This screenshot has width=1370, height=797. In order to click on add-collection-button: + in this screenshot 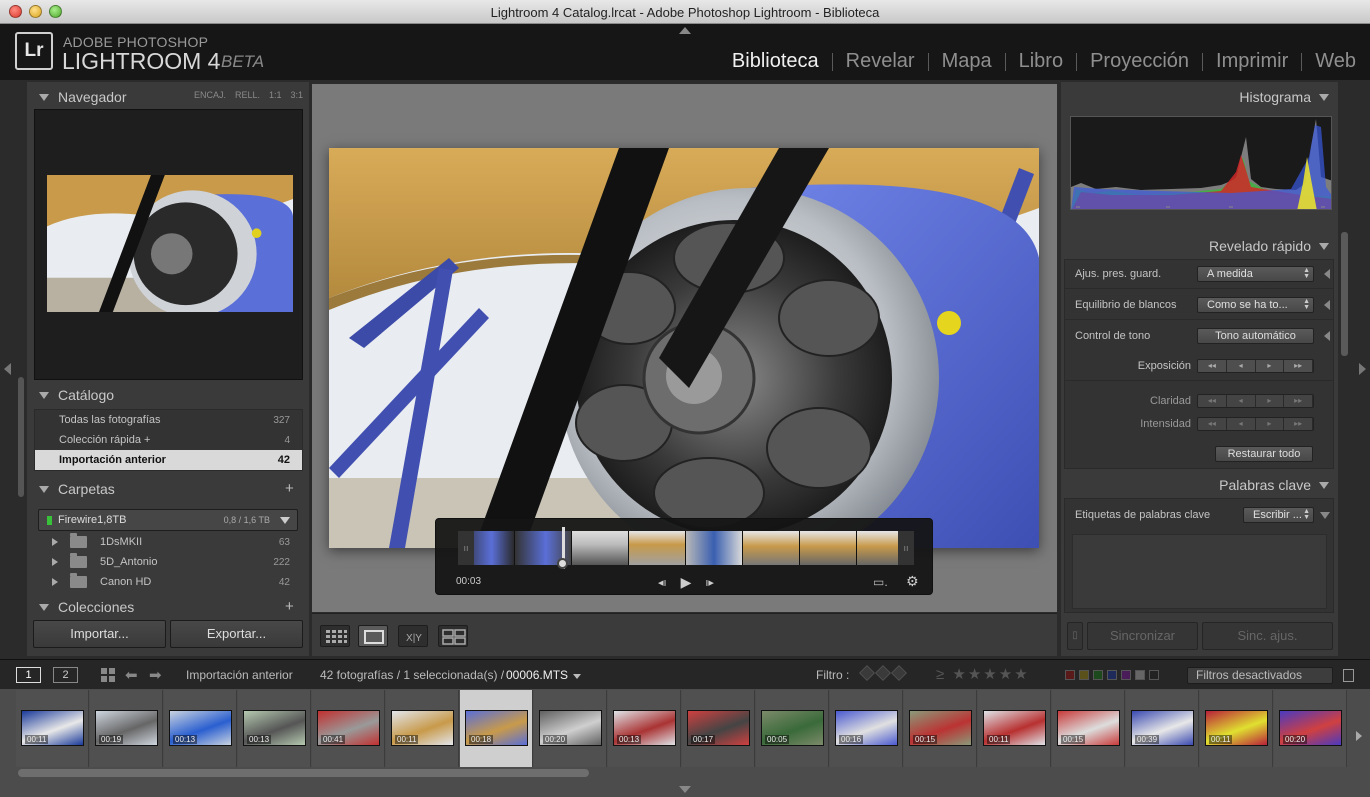, I will do `click(289, 606)`.